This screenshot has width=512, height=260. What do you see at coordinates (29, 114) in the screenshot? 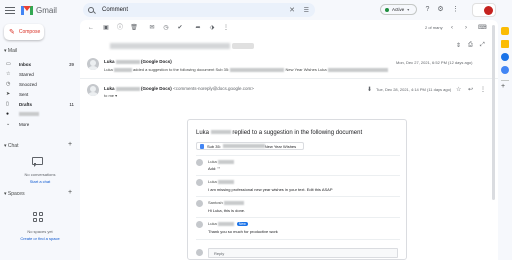
I see `redacted-label` at bounding box center [29, 114].